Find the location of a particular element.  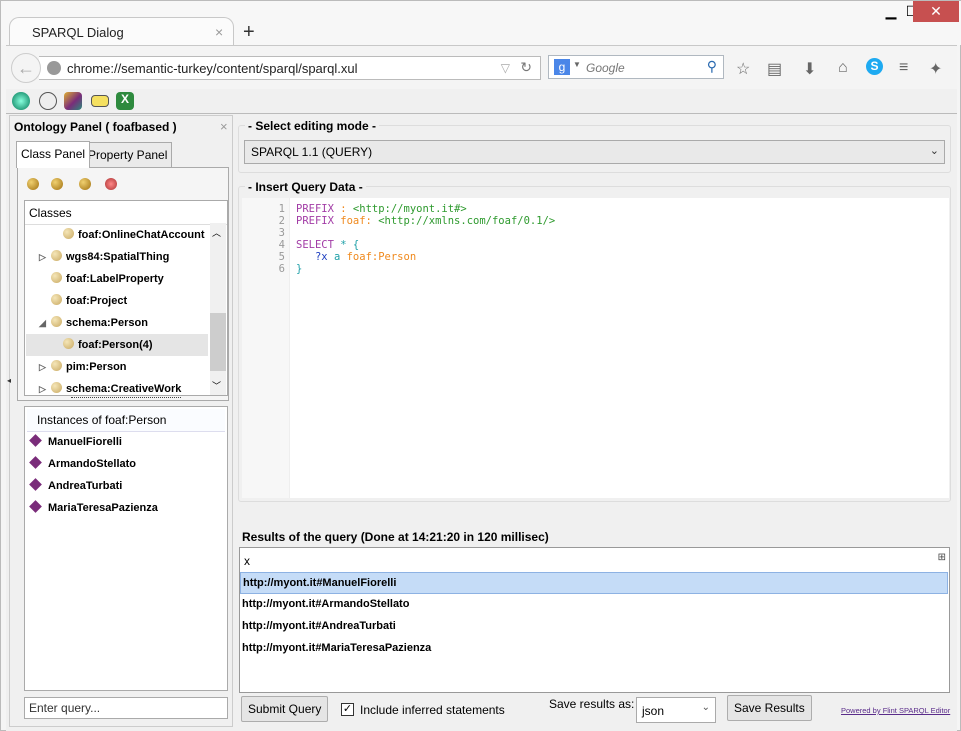

tab-title: SPARQL Dialog is located at coordinates (78, 32).